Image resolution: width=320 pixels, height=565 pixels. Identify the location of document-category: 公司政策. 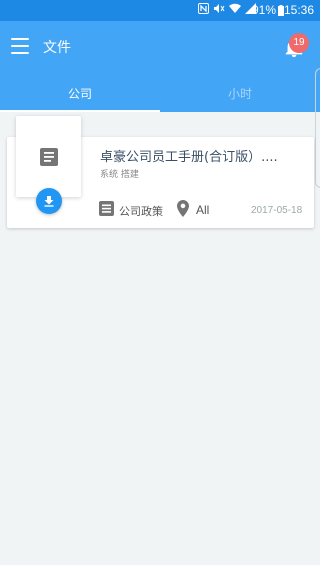
(141, 211).